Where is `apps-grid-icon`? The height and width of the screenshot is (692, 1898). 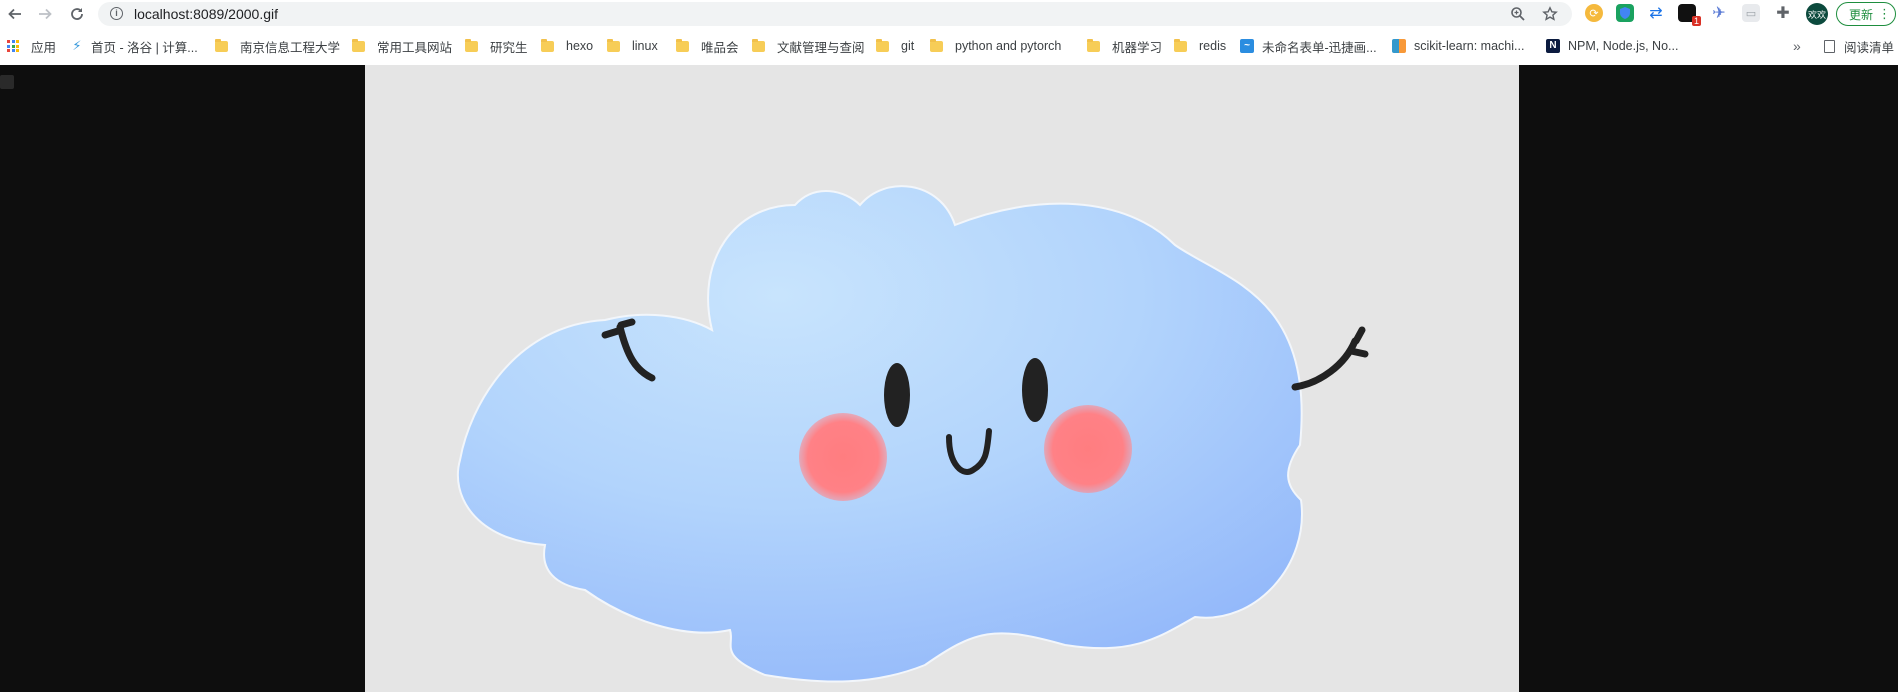 apps-grid-icon is located at coordinates (13, 46).